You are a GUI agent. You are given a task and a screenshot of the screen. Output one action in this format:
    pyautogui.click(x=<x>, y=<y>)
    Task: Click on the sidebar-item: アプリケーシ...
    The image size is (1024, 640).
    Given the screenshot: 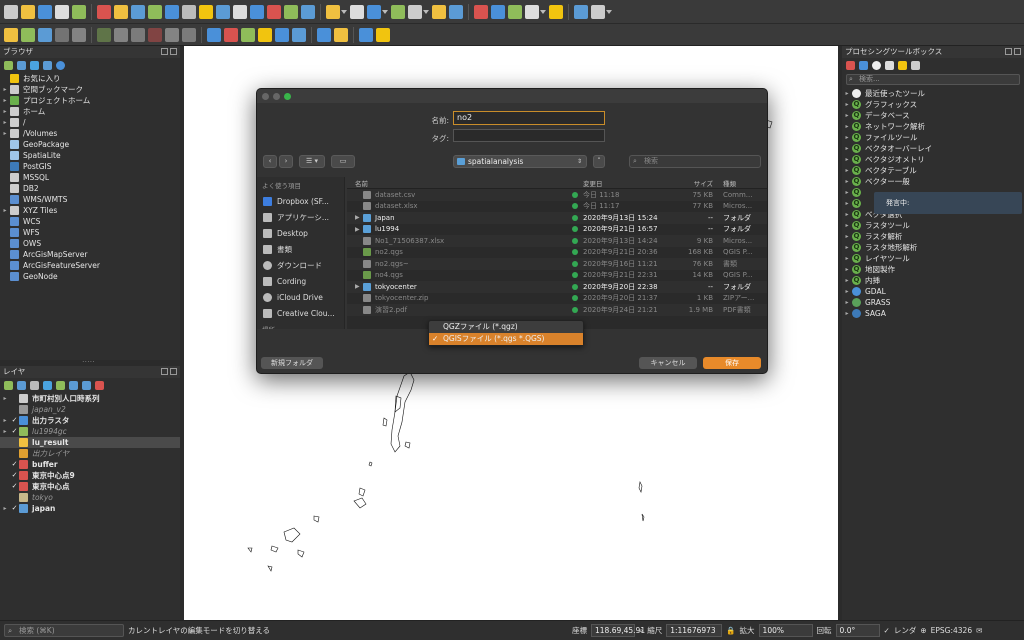 What is the action you would take?
    pyautogui.click(x=300, y=217)
    